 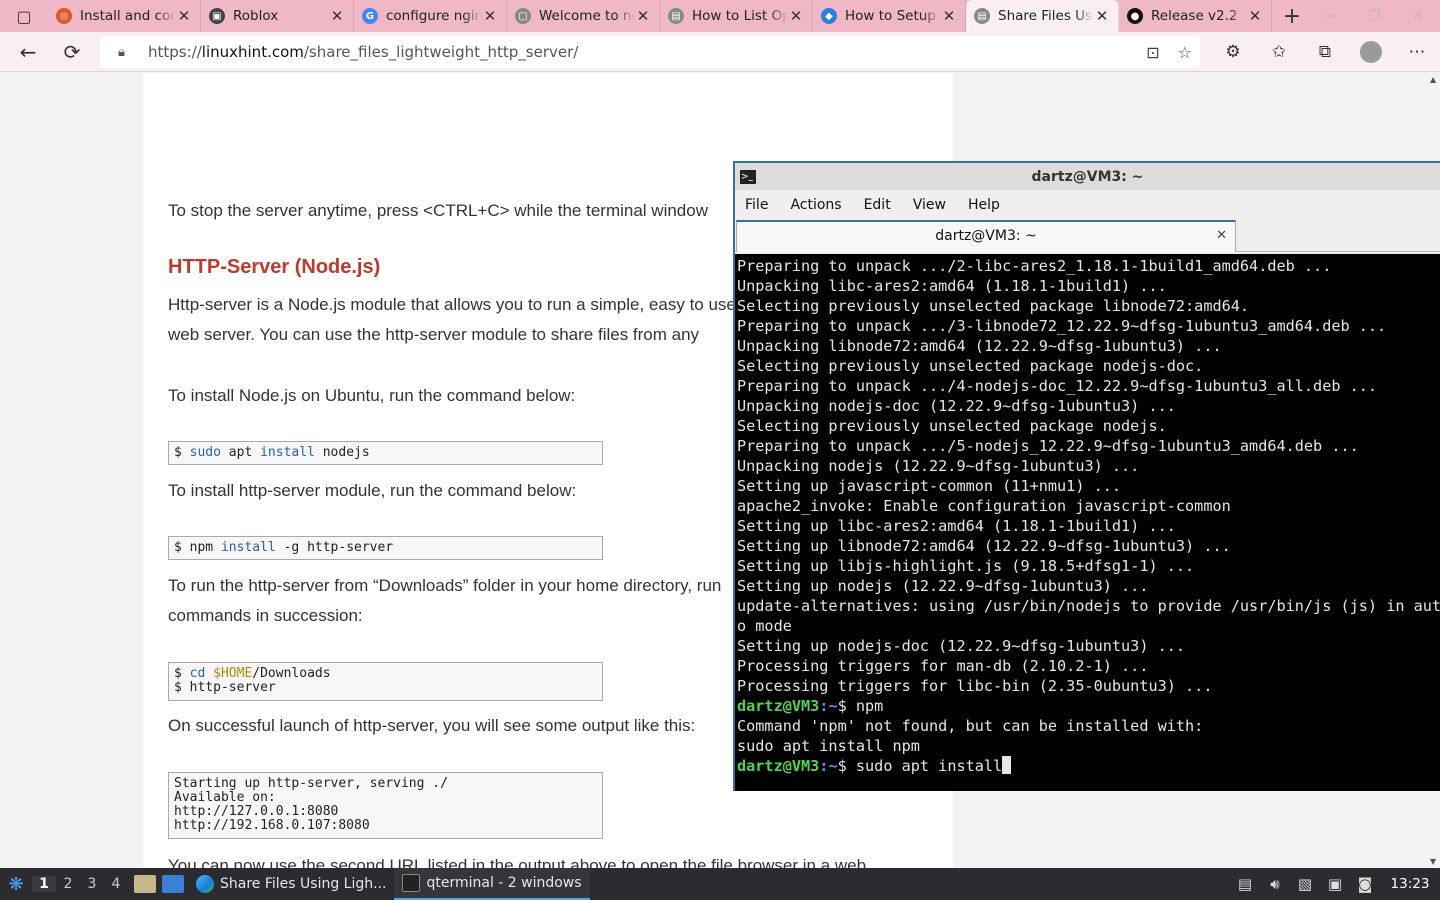 What do you see at coordinates (1371, 52) in the screenshot?
I see `profile-avatar` at bounding box center [1371, 52].